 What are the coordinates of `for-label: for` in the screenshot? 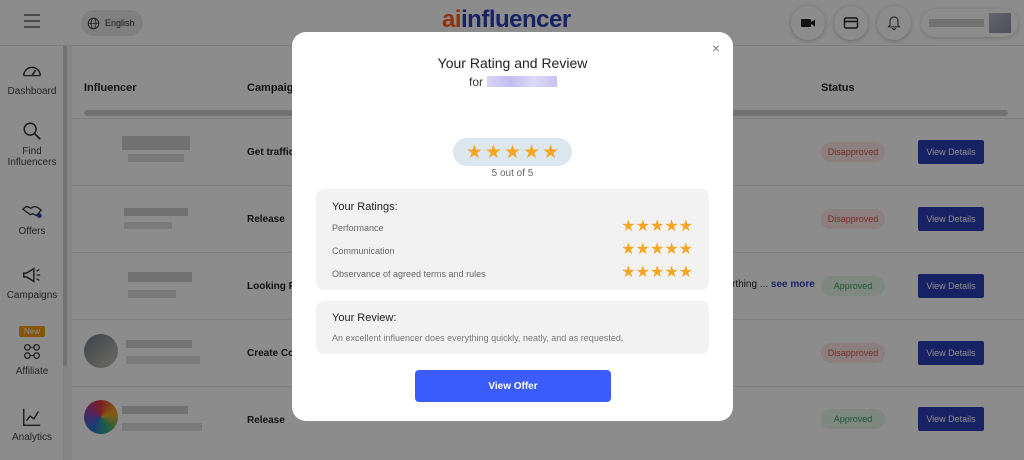 It's located at (476, 82).